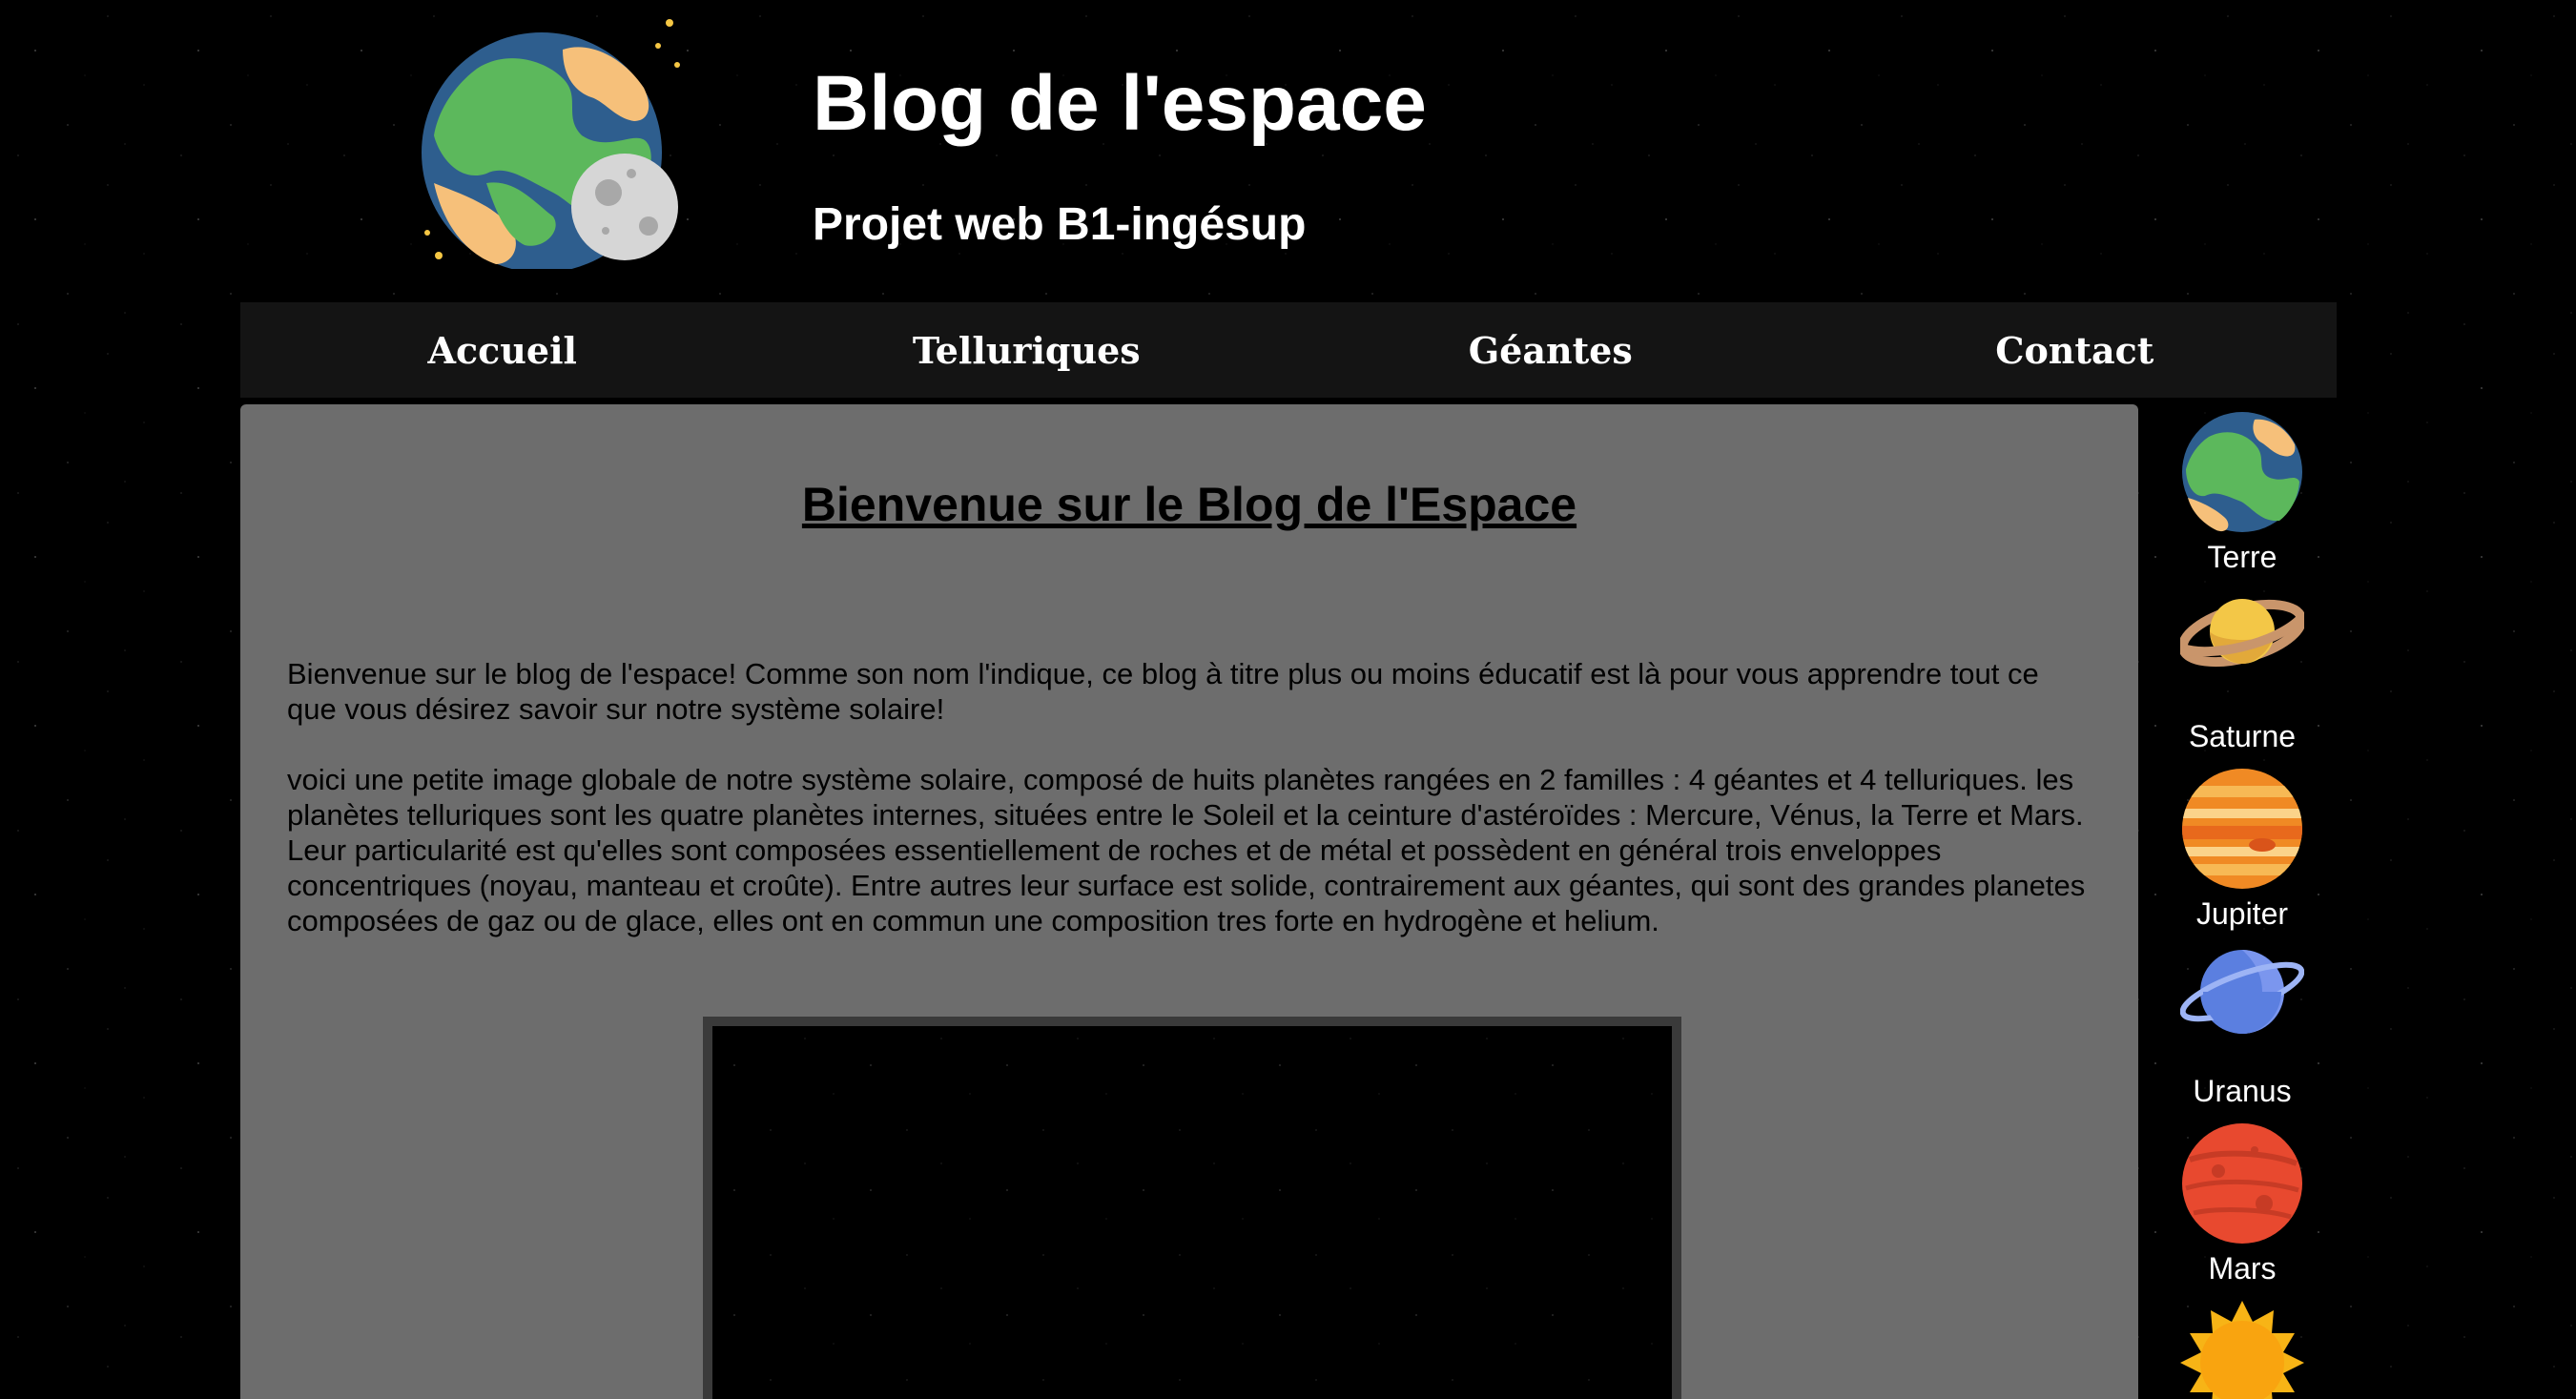 The width and height of the screenshot is (2576, 1399). What do you see at coordinates (1027, 350) in the screenshot?
I see `nav-item-telluriques: Telluriques` at bounding box center [1027, 350].